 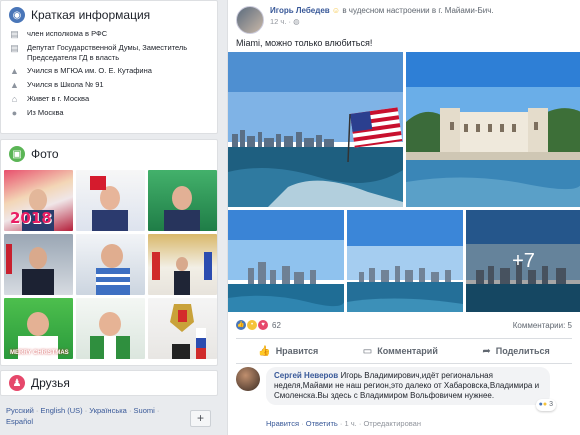 I want to click on language-link: Русский, so click(x=20, y=410).